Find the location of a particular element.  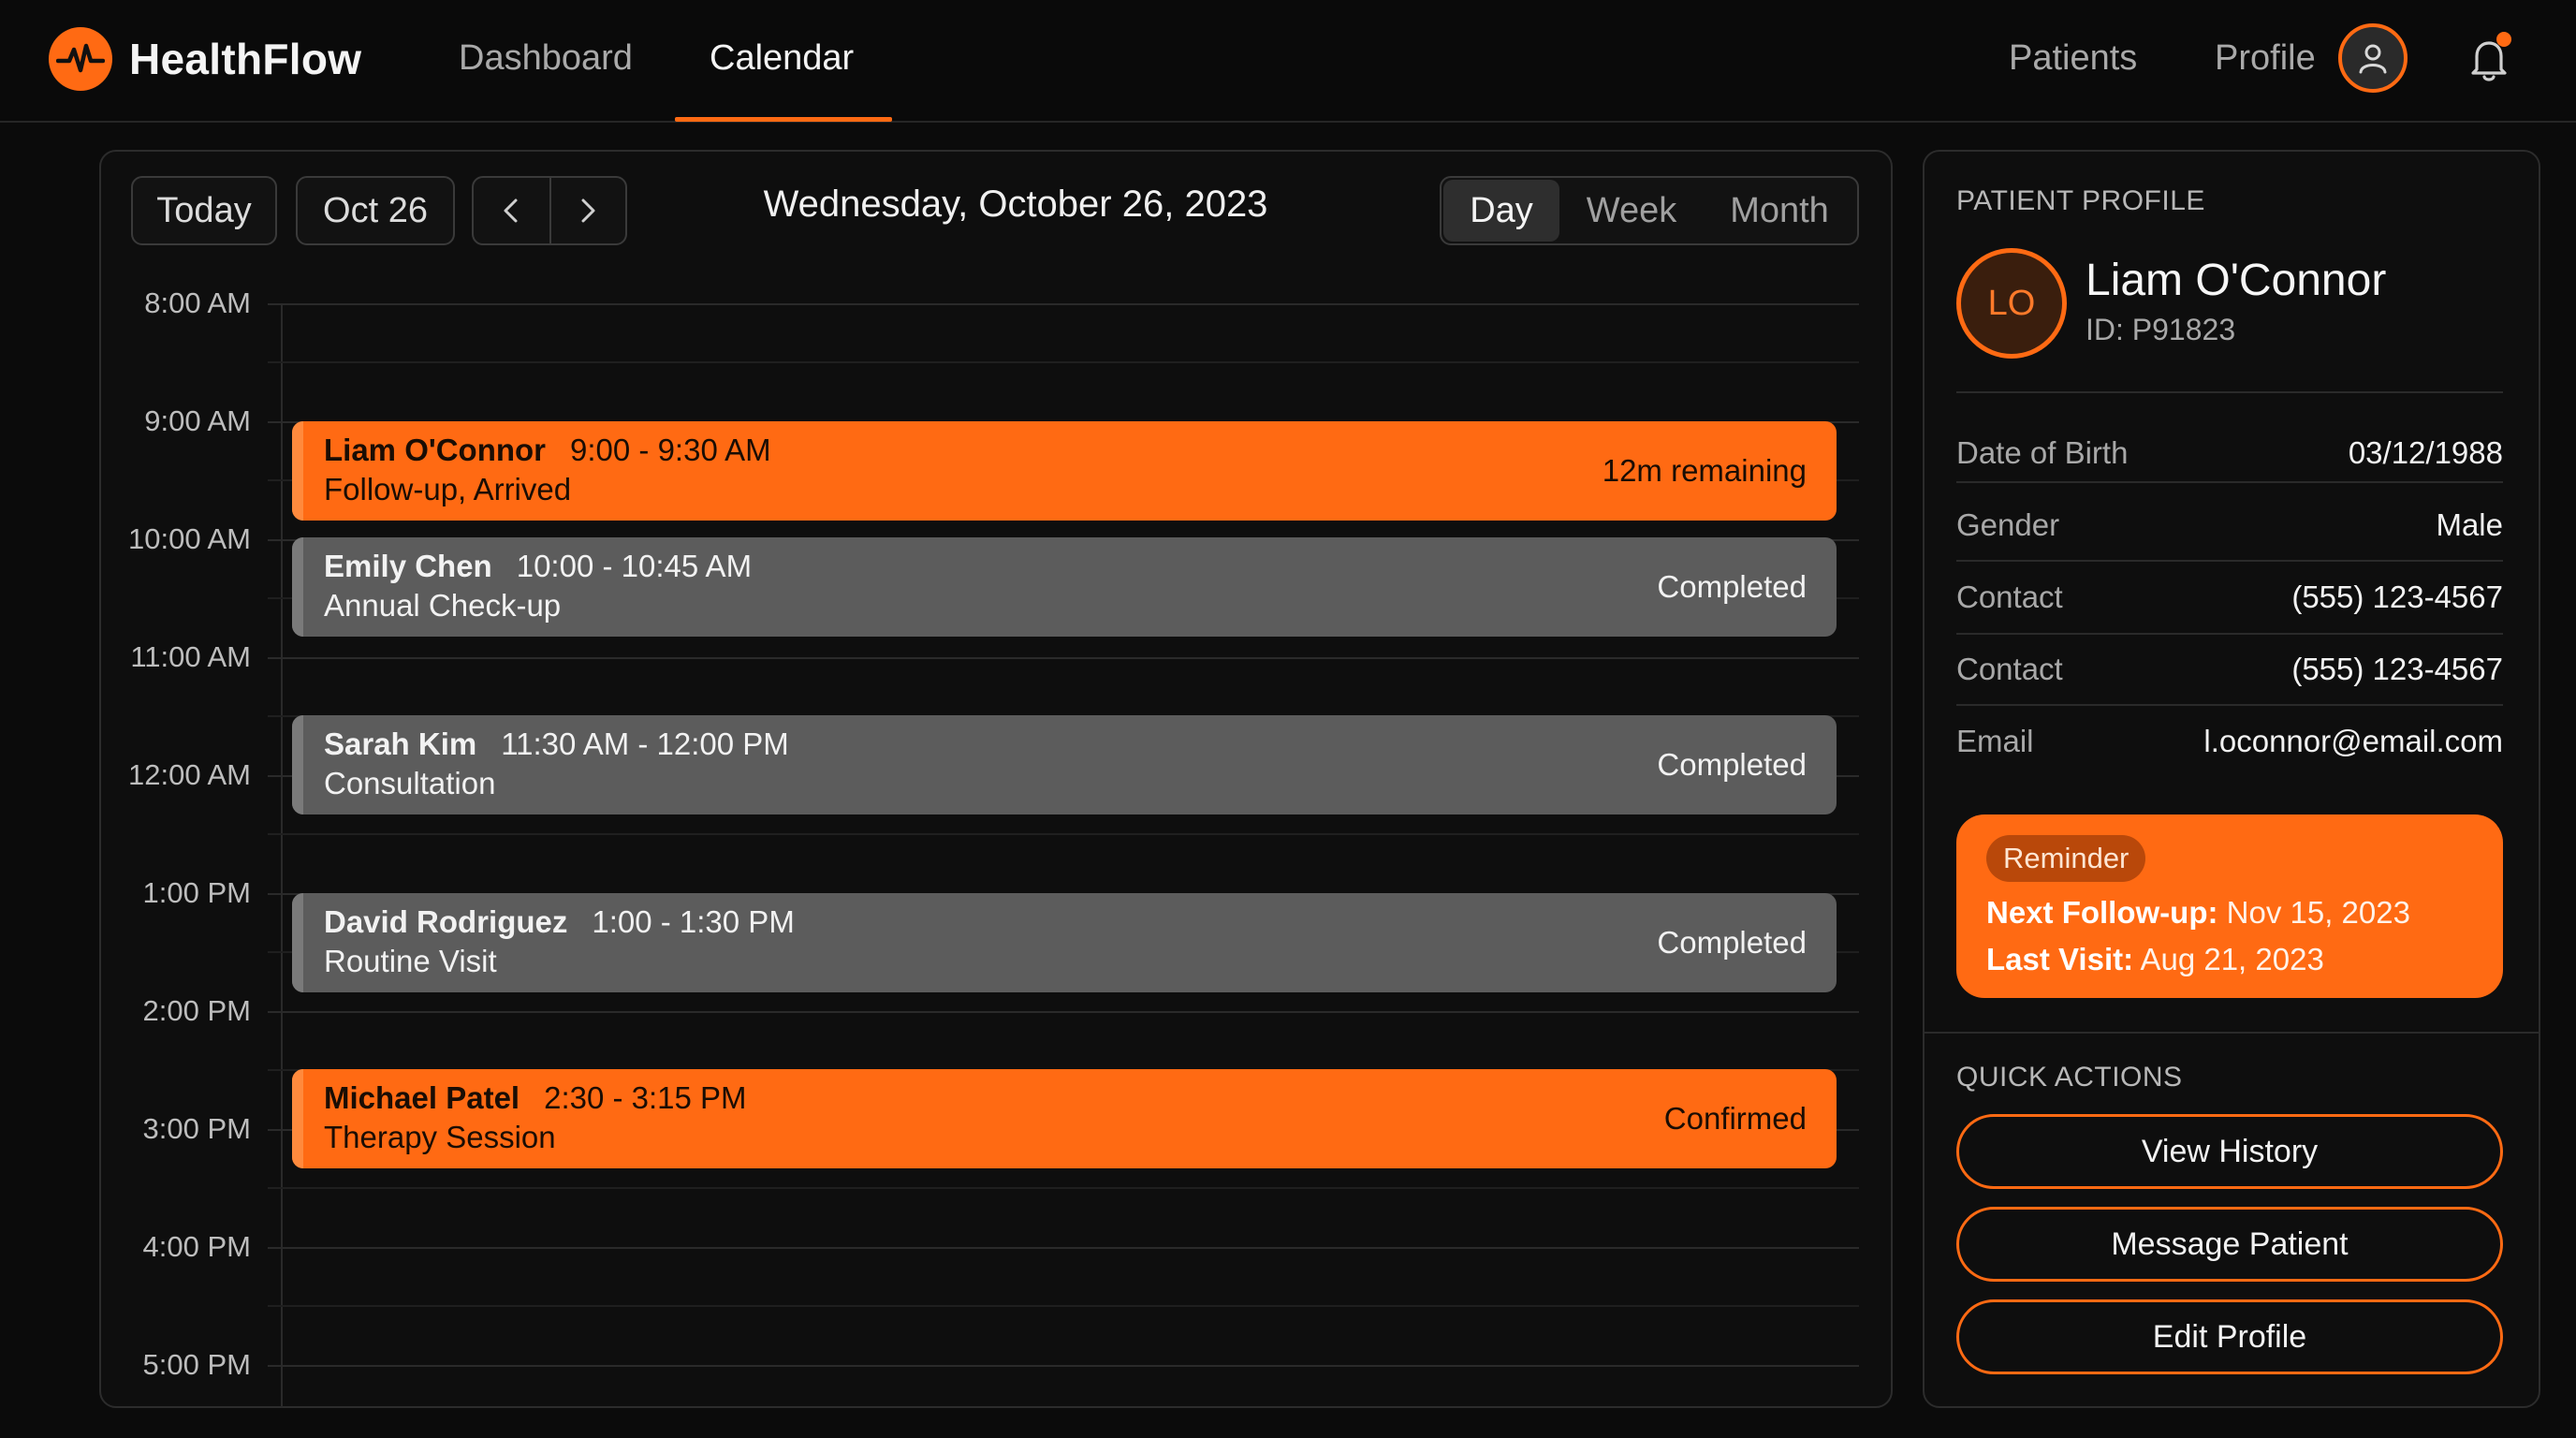

message-patient-button: Message Patient is located at coordinates (2229, 1244).